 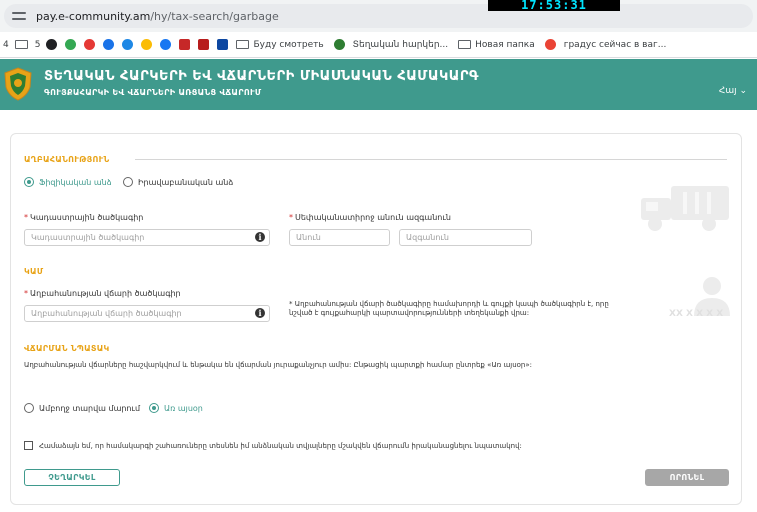 I want to click on news-icon, so click(x=185, y=44).